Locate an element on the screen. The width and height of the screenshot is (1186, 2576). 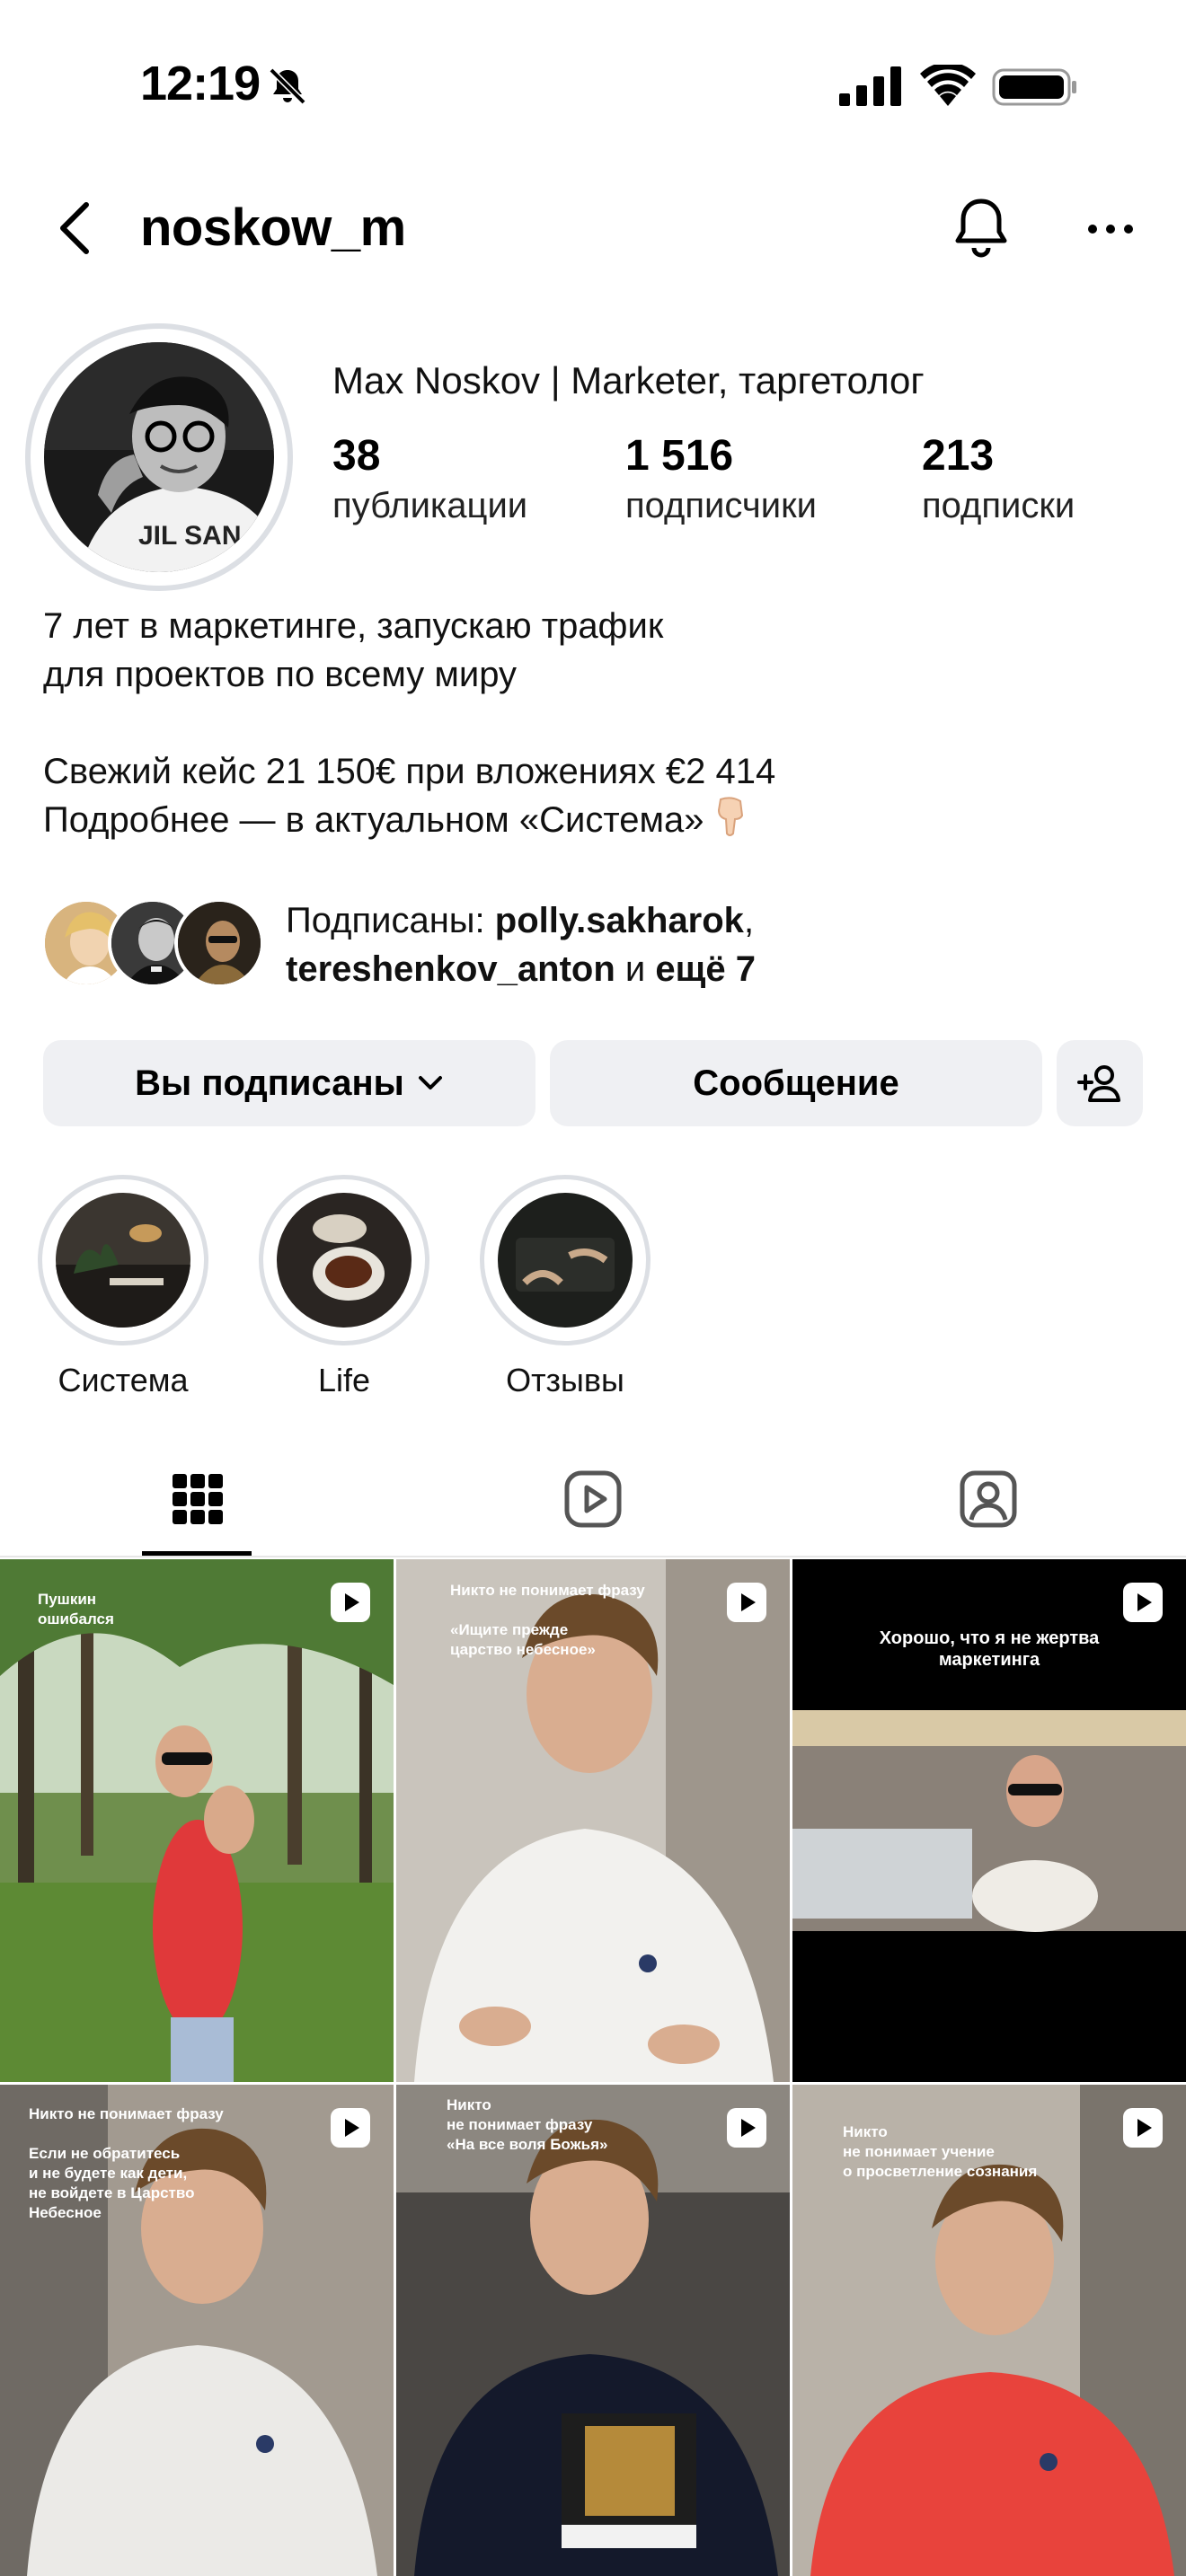
avatar: JIL SAN is located at coordinates (159, 457).